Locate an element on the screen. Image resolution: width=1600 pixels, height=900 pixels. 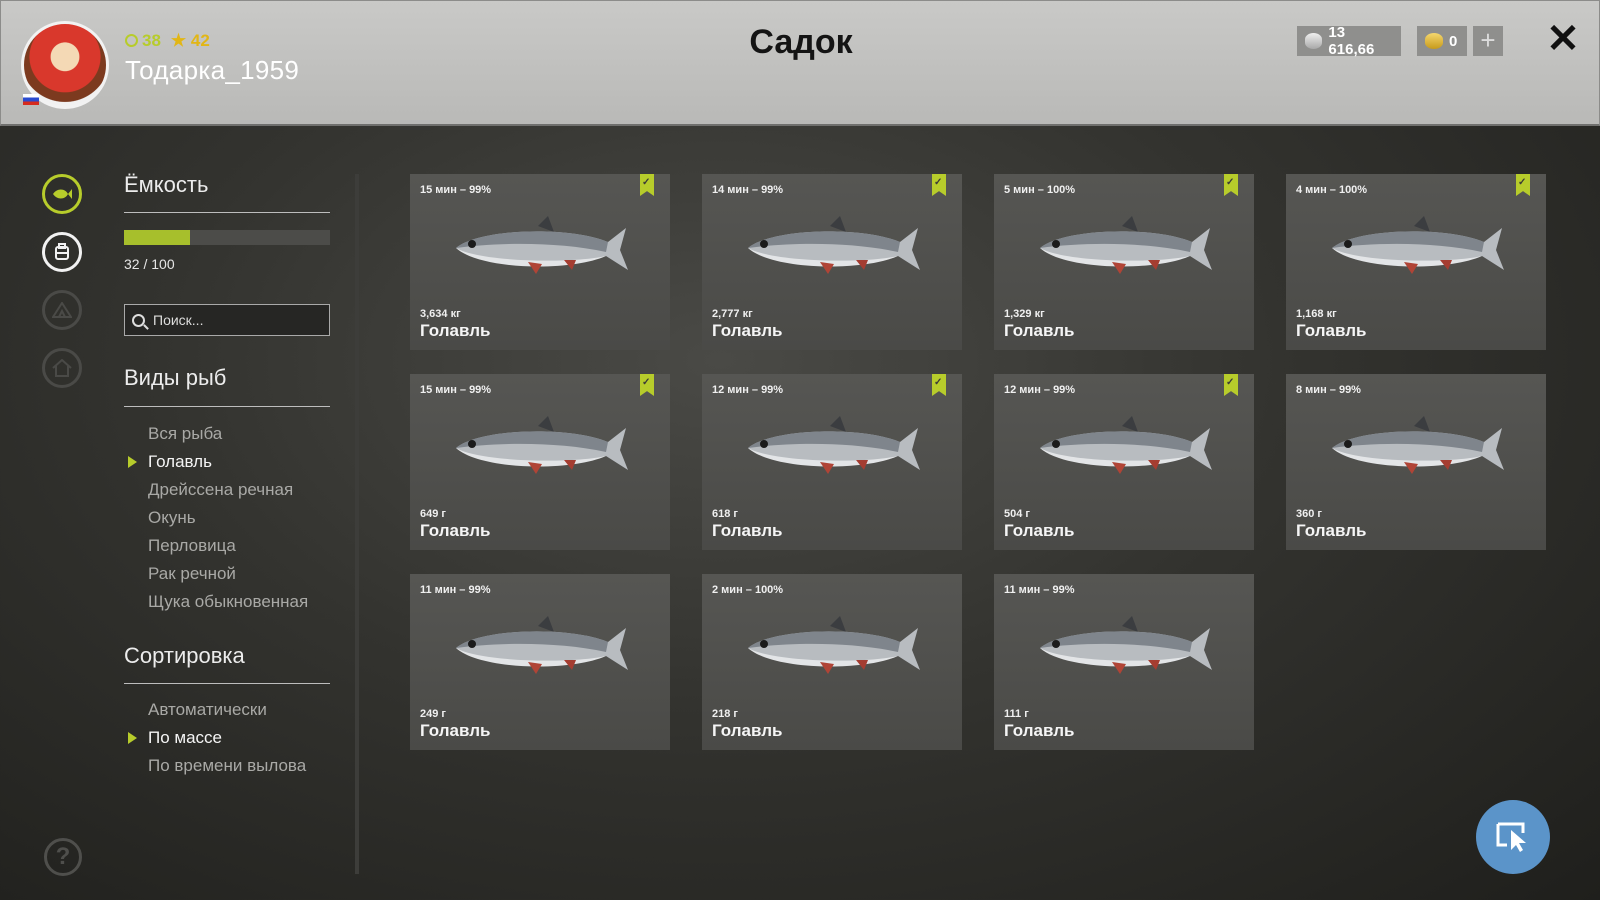
gold-amount: 0 is located at coordinates (1453, 41).